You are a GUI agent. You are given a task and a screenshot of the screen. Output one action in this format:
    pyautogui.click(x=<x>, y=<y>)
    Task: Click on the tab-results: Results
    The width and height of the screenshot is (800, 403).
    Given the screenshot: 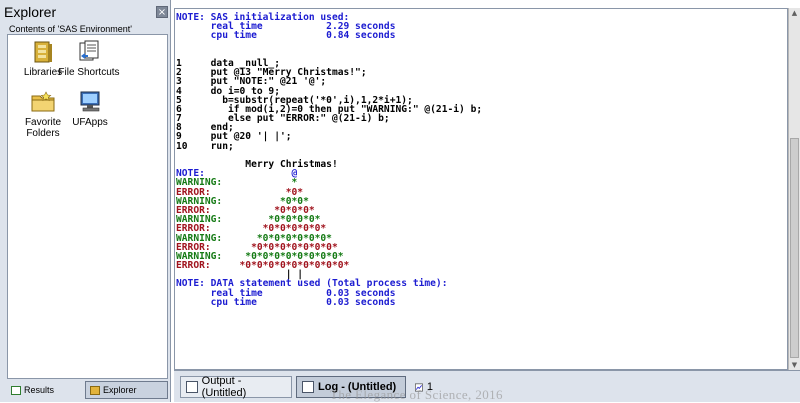 What is the action you would take?
    pyautogui.click(x=45, y=390)
    